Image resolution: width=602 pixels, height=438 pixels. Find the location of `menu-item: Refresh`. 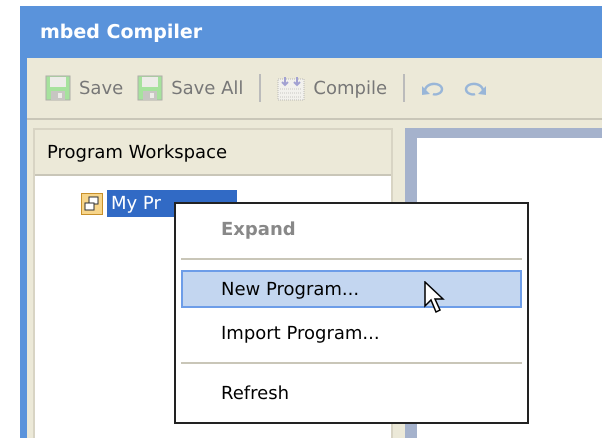

menu-item: Refresh is located at coordinates (351, 393).